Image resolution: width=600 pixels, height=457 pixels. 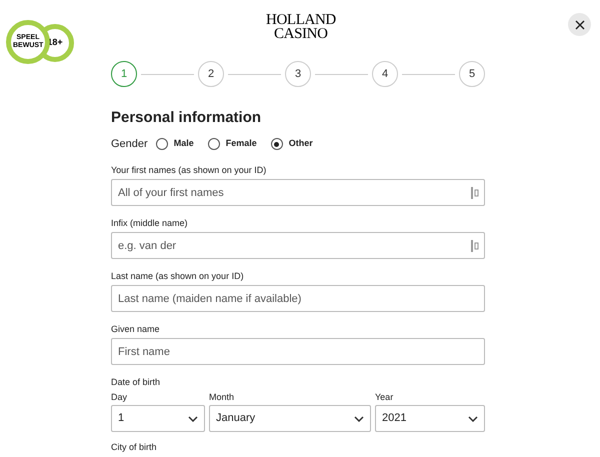 I want to click on select-field: January, so click(x=290, y=418).